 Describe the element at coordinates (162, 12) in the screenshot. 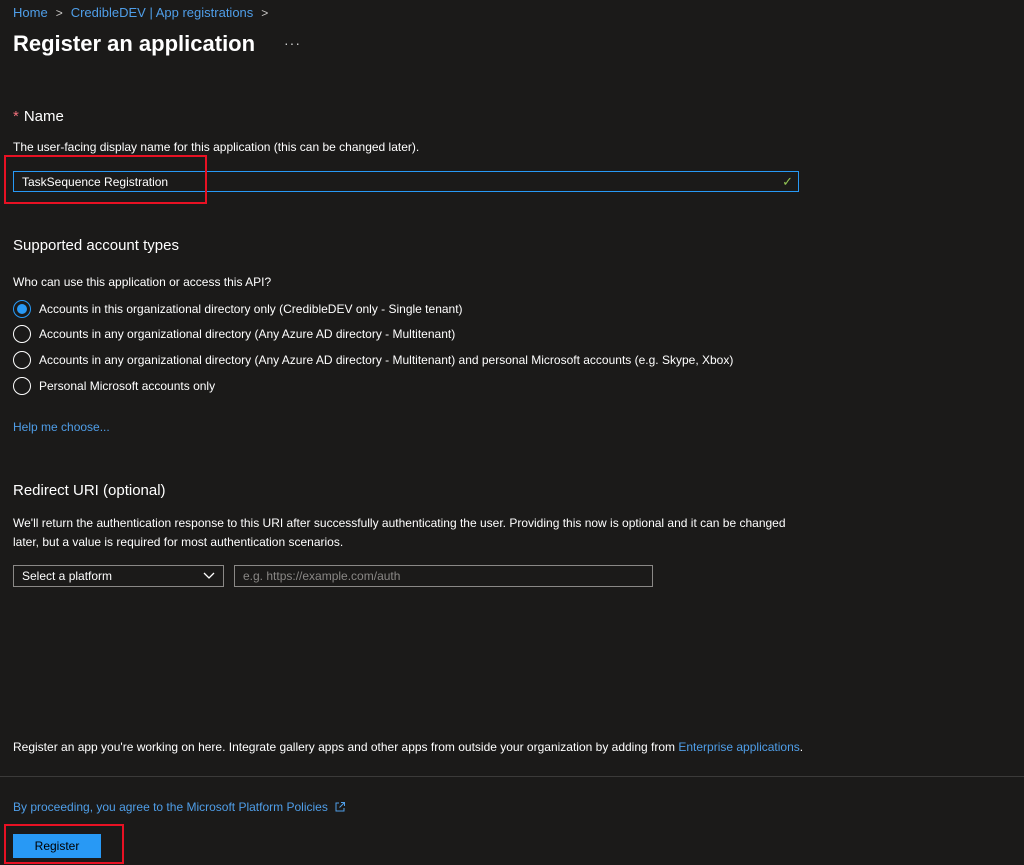

I see `breadcrumb-app-registrations: CredibleDEV | App registrations` at that location.